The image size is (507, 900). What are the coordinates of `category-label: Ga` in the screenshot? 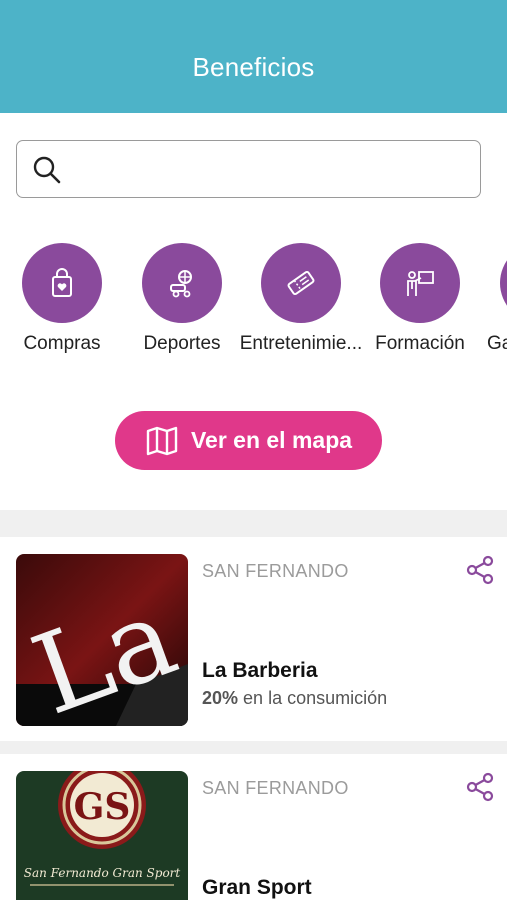 It's located at (497, 343).